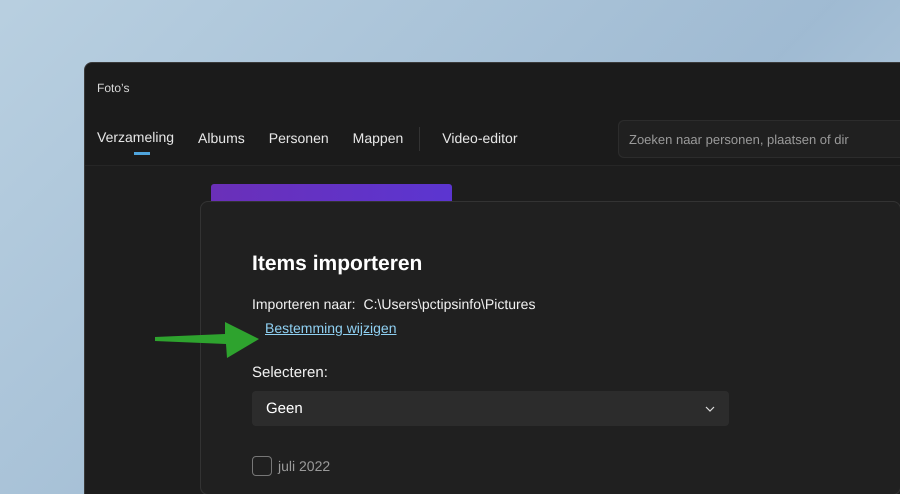 The height and width of the screenshot is (494, 900). Describe the element at coordinates (113, 88) in the screenshot. I see `window-title: Foto’s` at that location.